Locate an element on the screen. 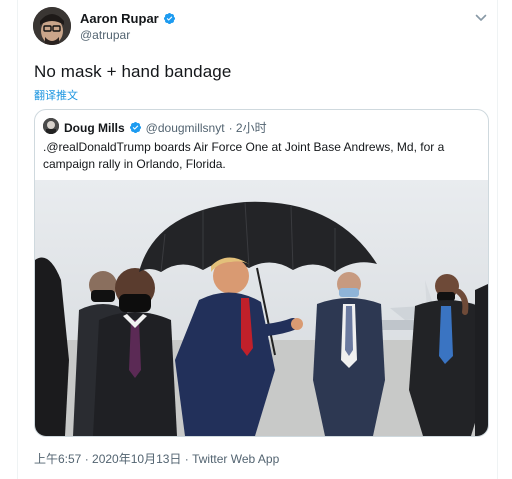 This screenshot has height=479, width=512. author-name-text: Aaron Rupar is located at coordinates (119, 18).